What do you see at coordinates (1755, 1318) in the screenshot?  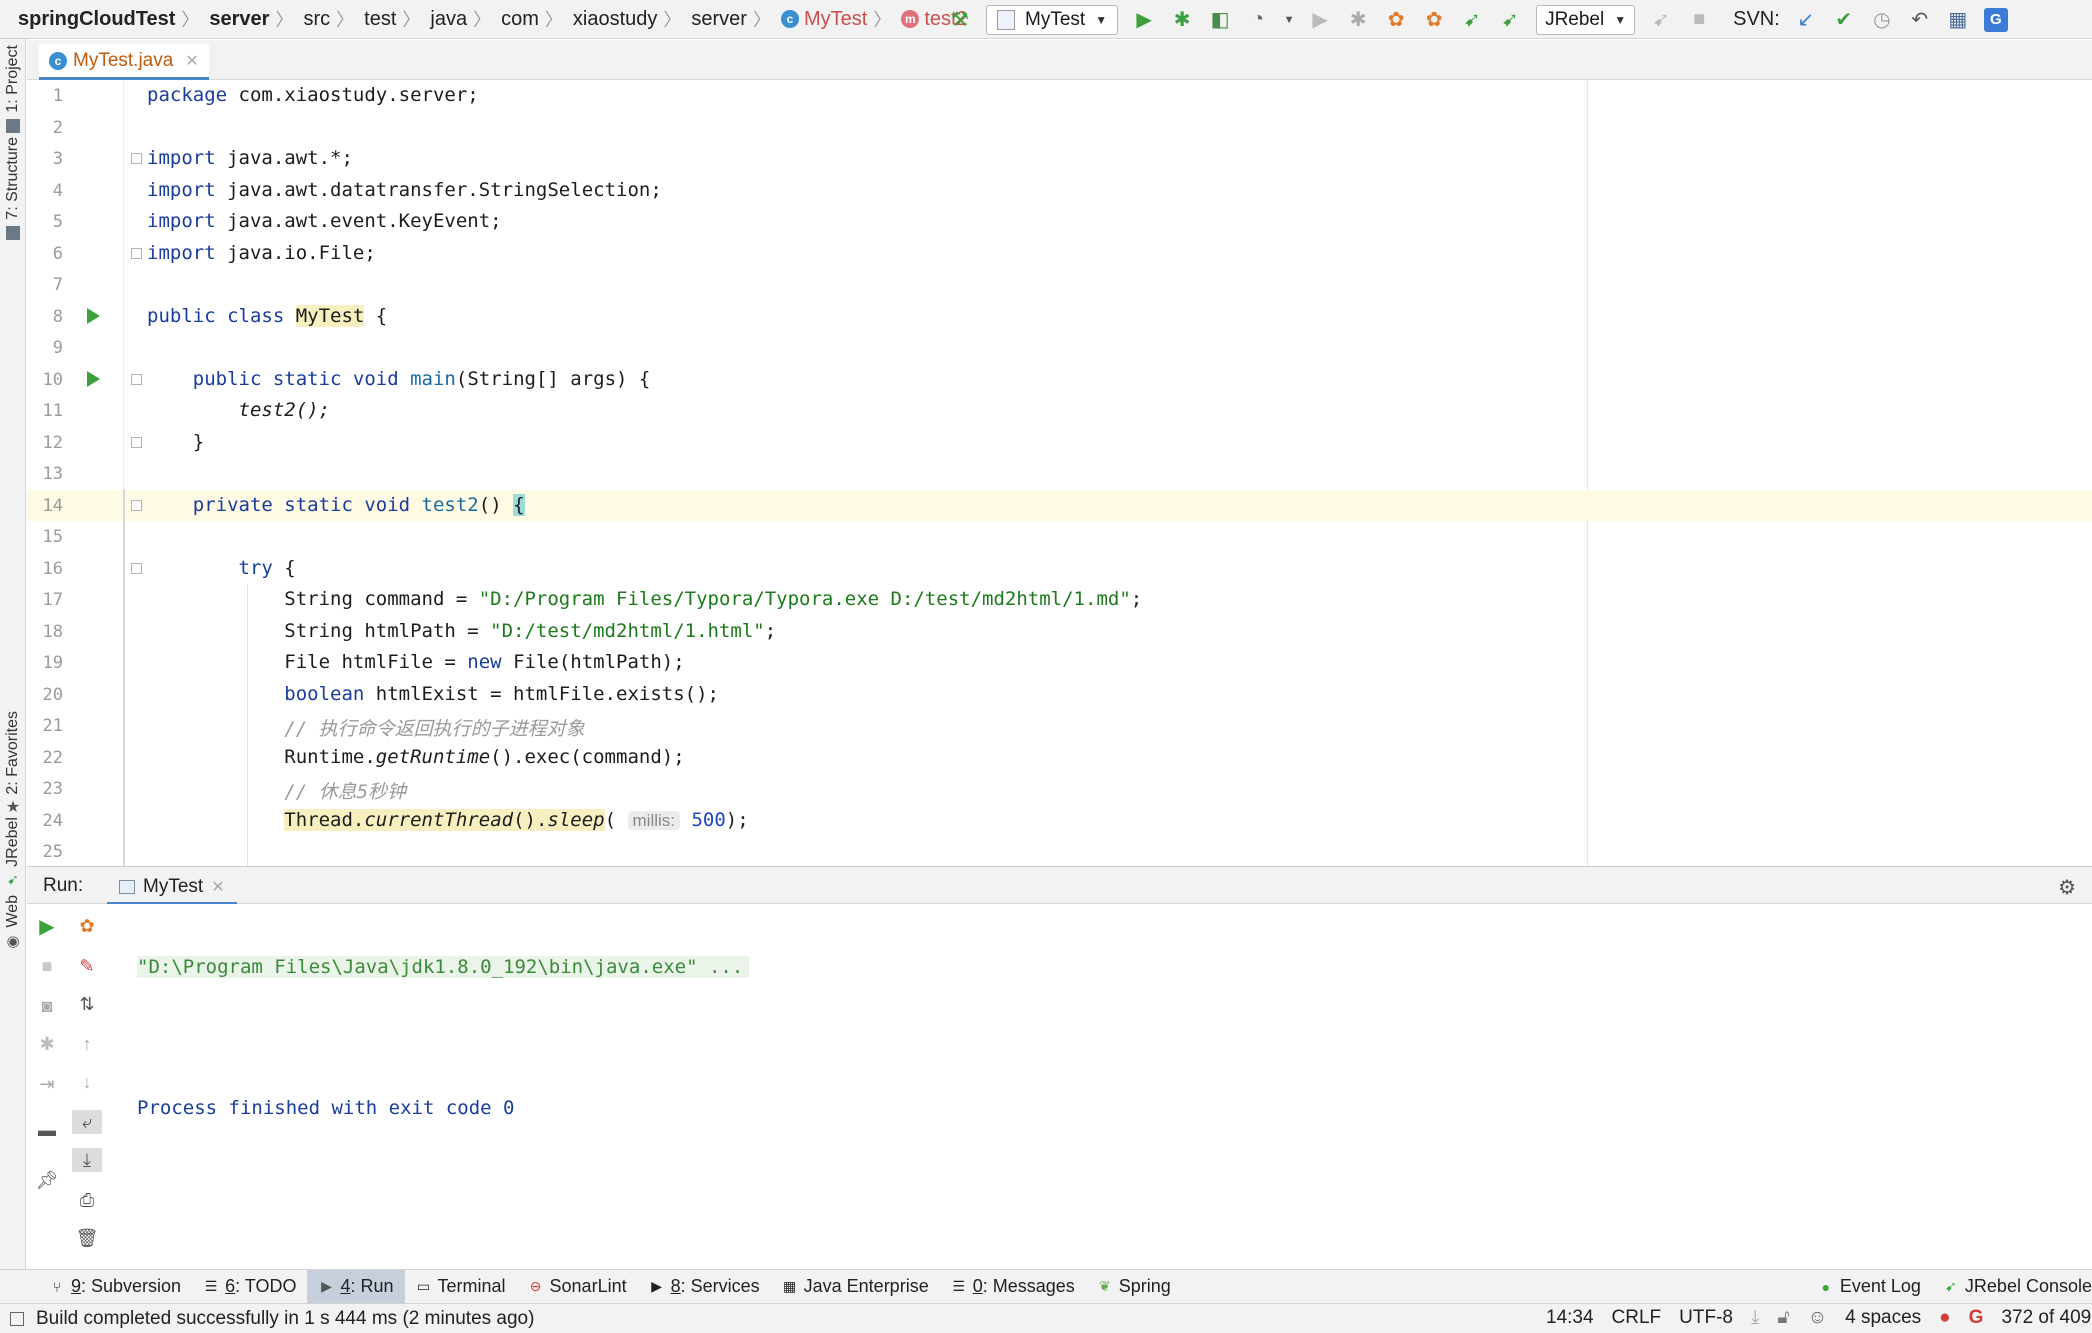 I see `git-branch-icon: ⤓` at bounding box center [1755, 1318].